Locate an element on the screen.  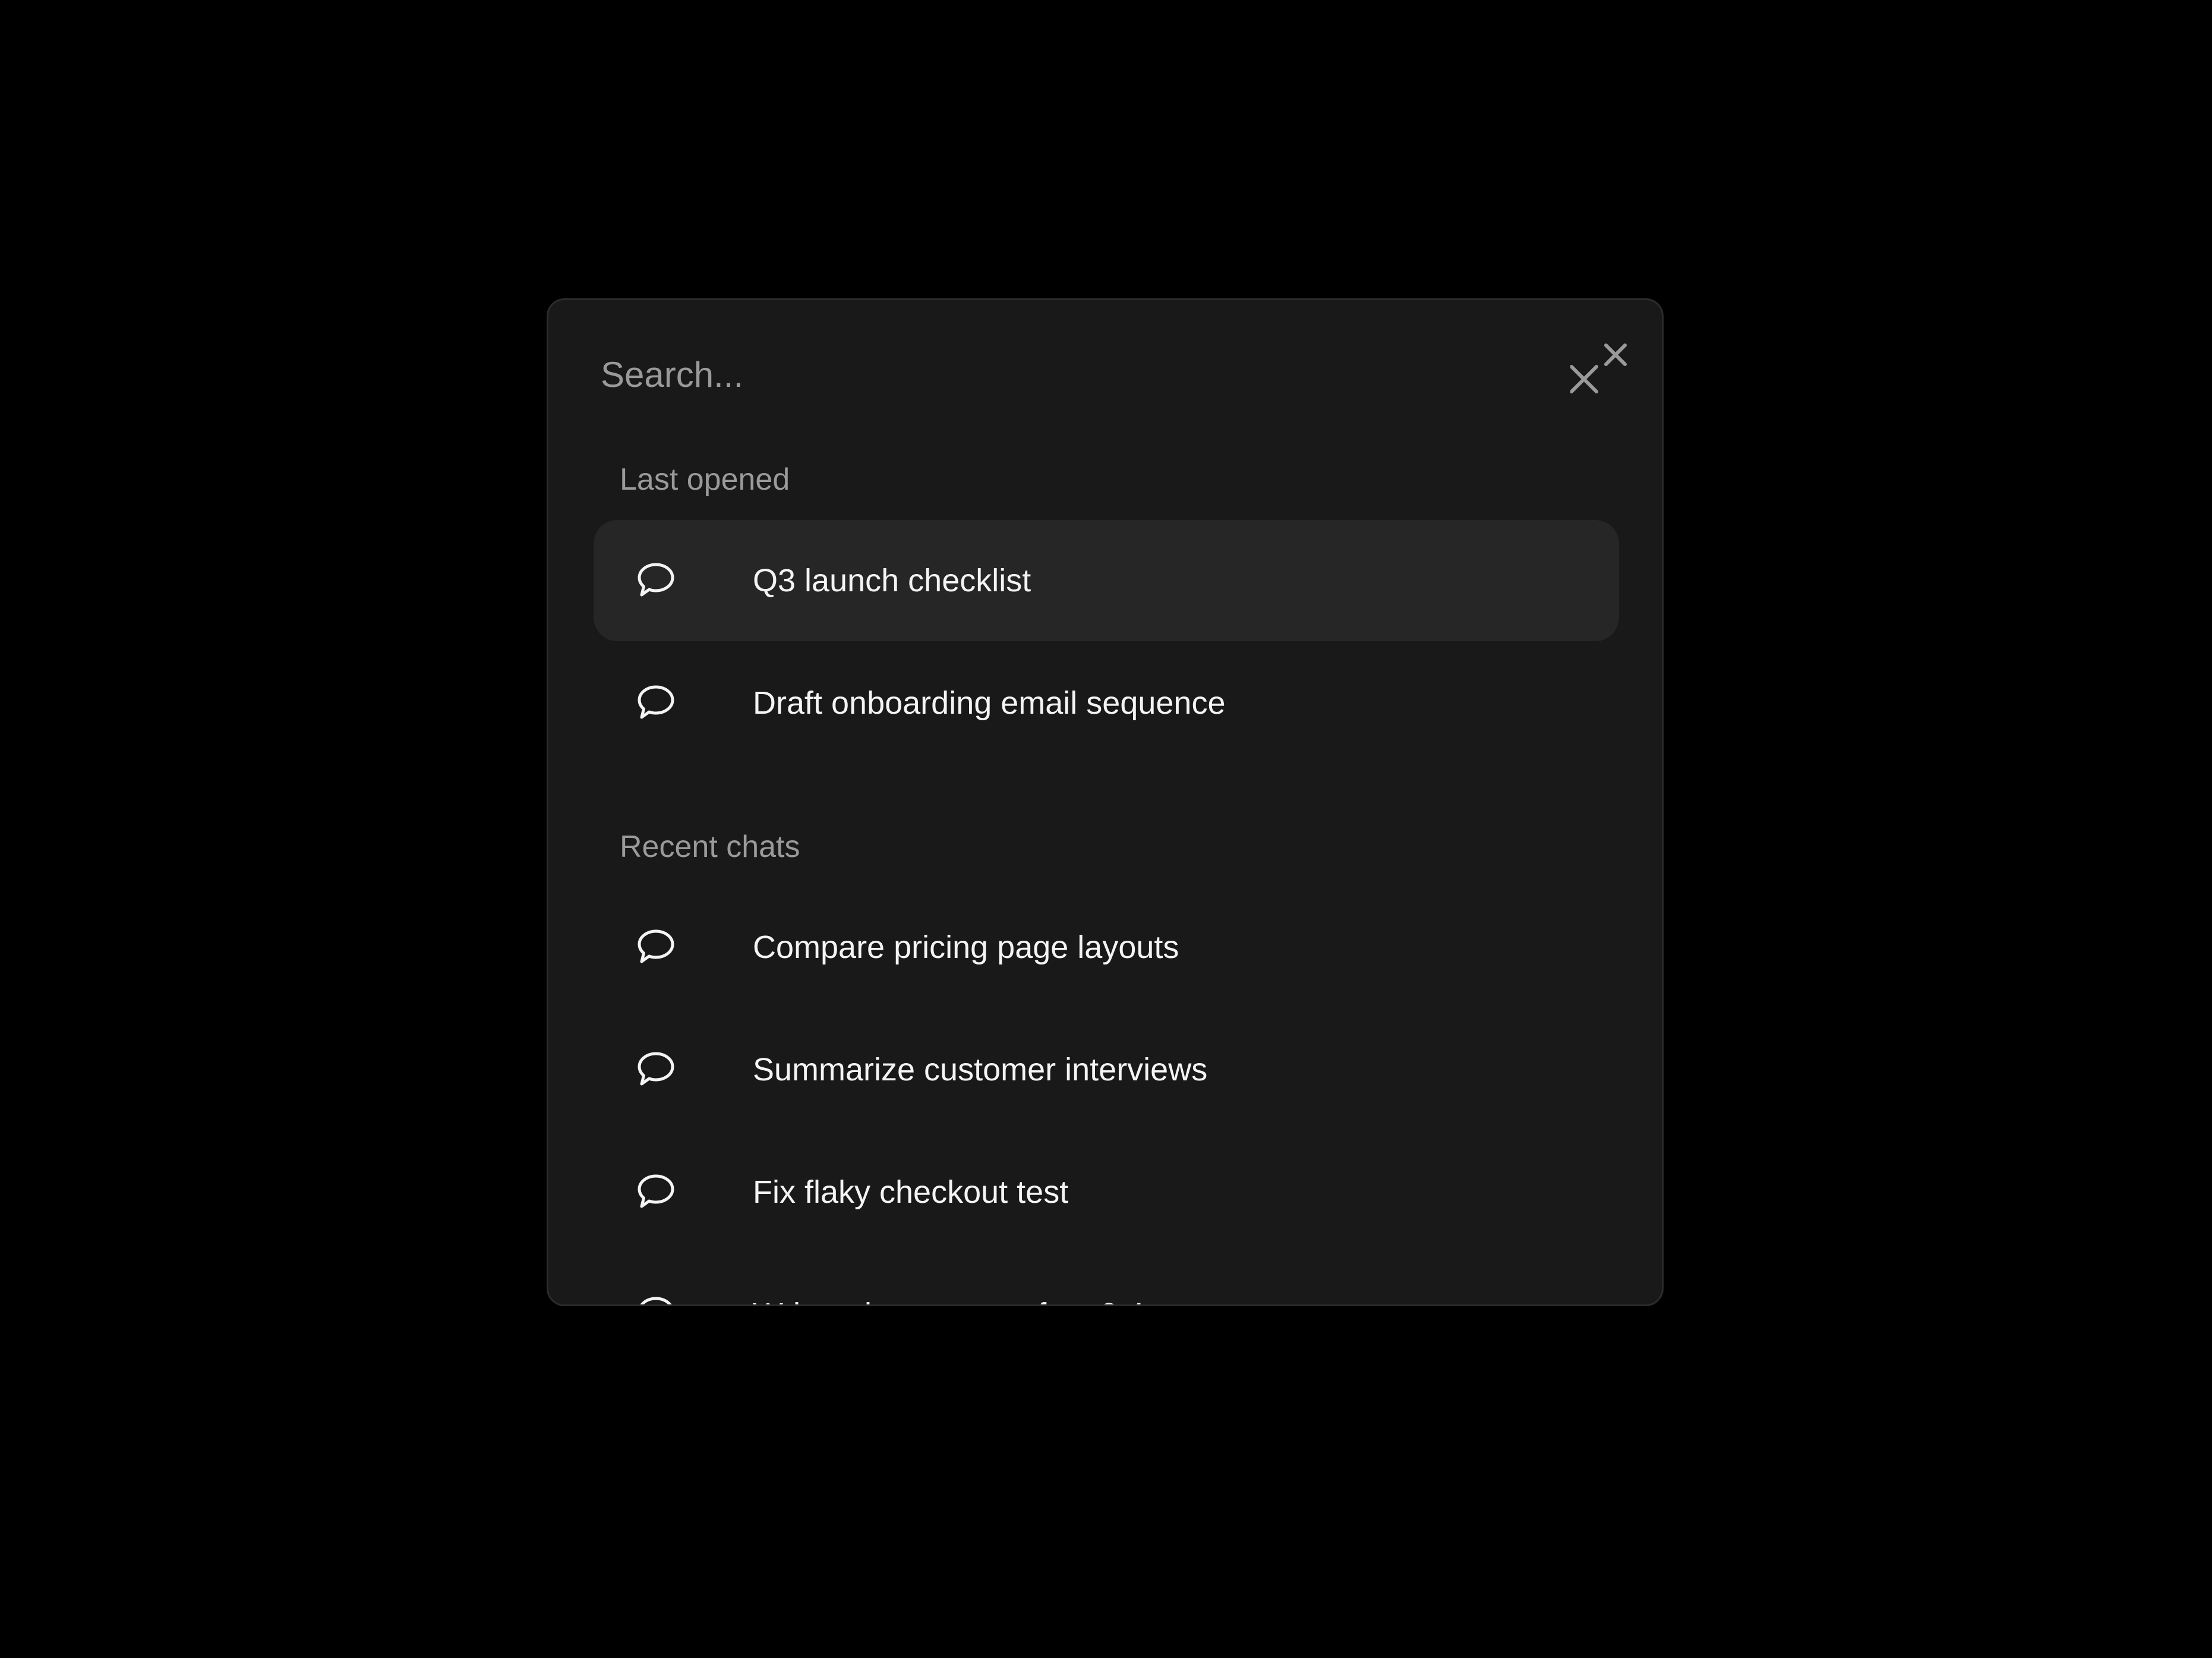
list-item: Summarize customer interviews is located at coordinates (1106, 1069).